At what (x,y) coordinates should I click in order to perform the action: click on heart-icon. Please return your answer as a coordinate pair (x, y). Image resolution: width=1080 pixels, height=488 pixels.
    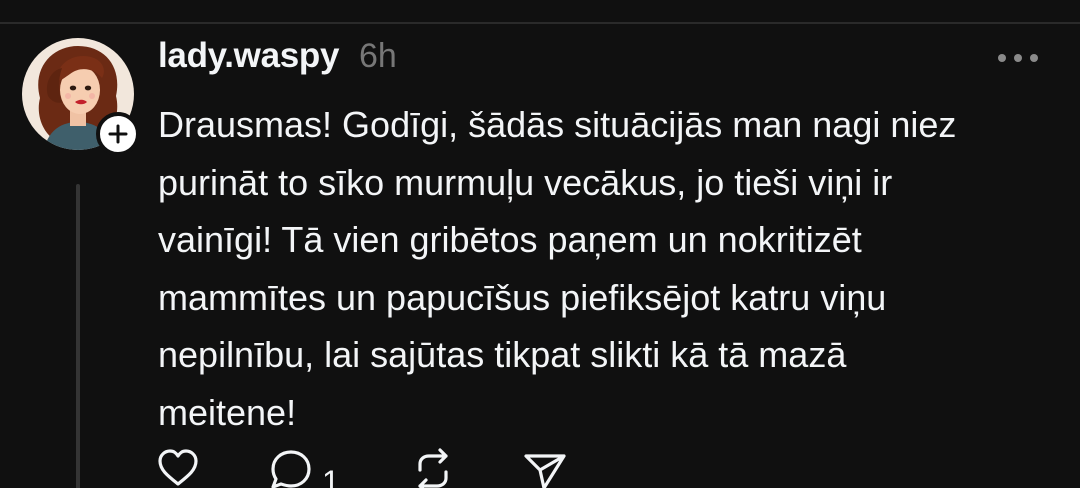
    Looking at the image, I should click on (178, 467).